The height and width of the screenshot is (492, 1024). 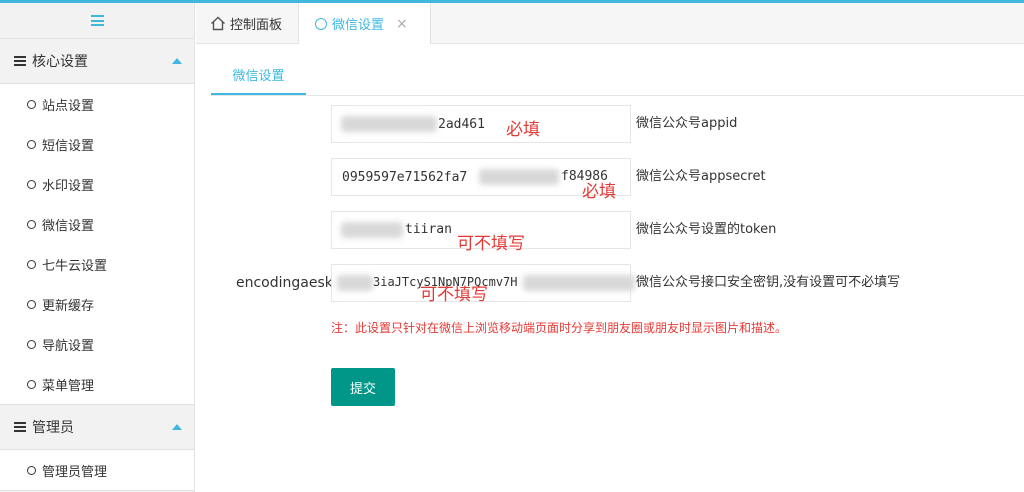 I want to click on sub-tab-bar: 微信设置, so click(x=617, y=75).